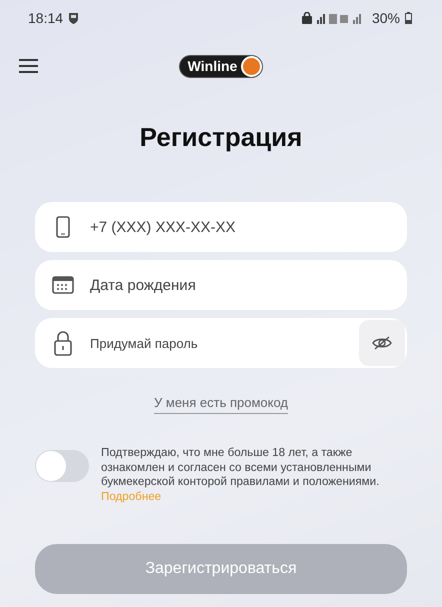 The image size is (442, 607). Describe the element at coordinates (216, 343) in the screenshot. I see `text-input: Придумай пароль` at that location.